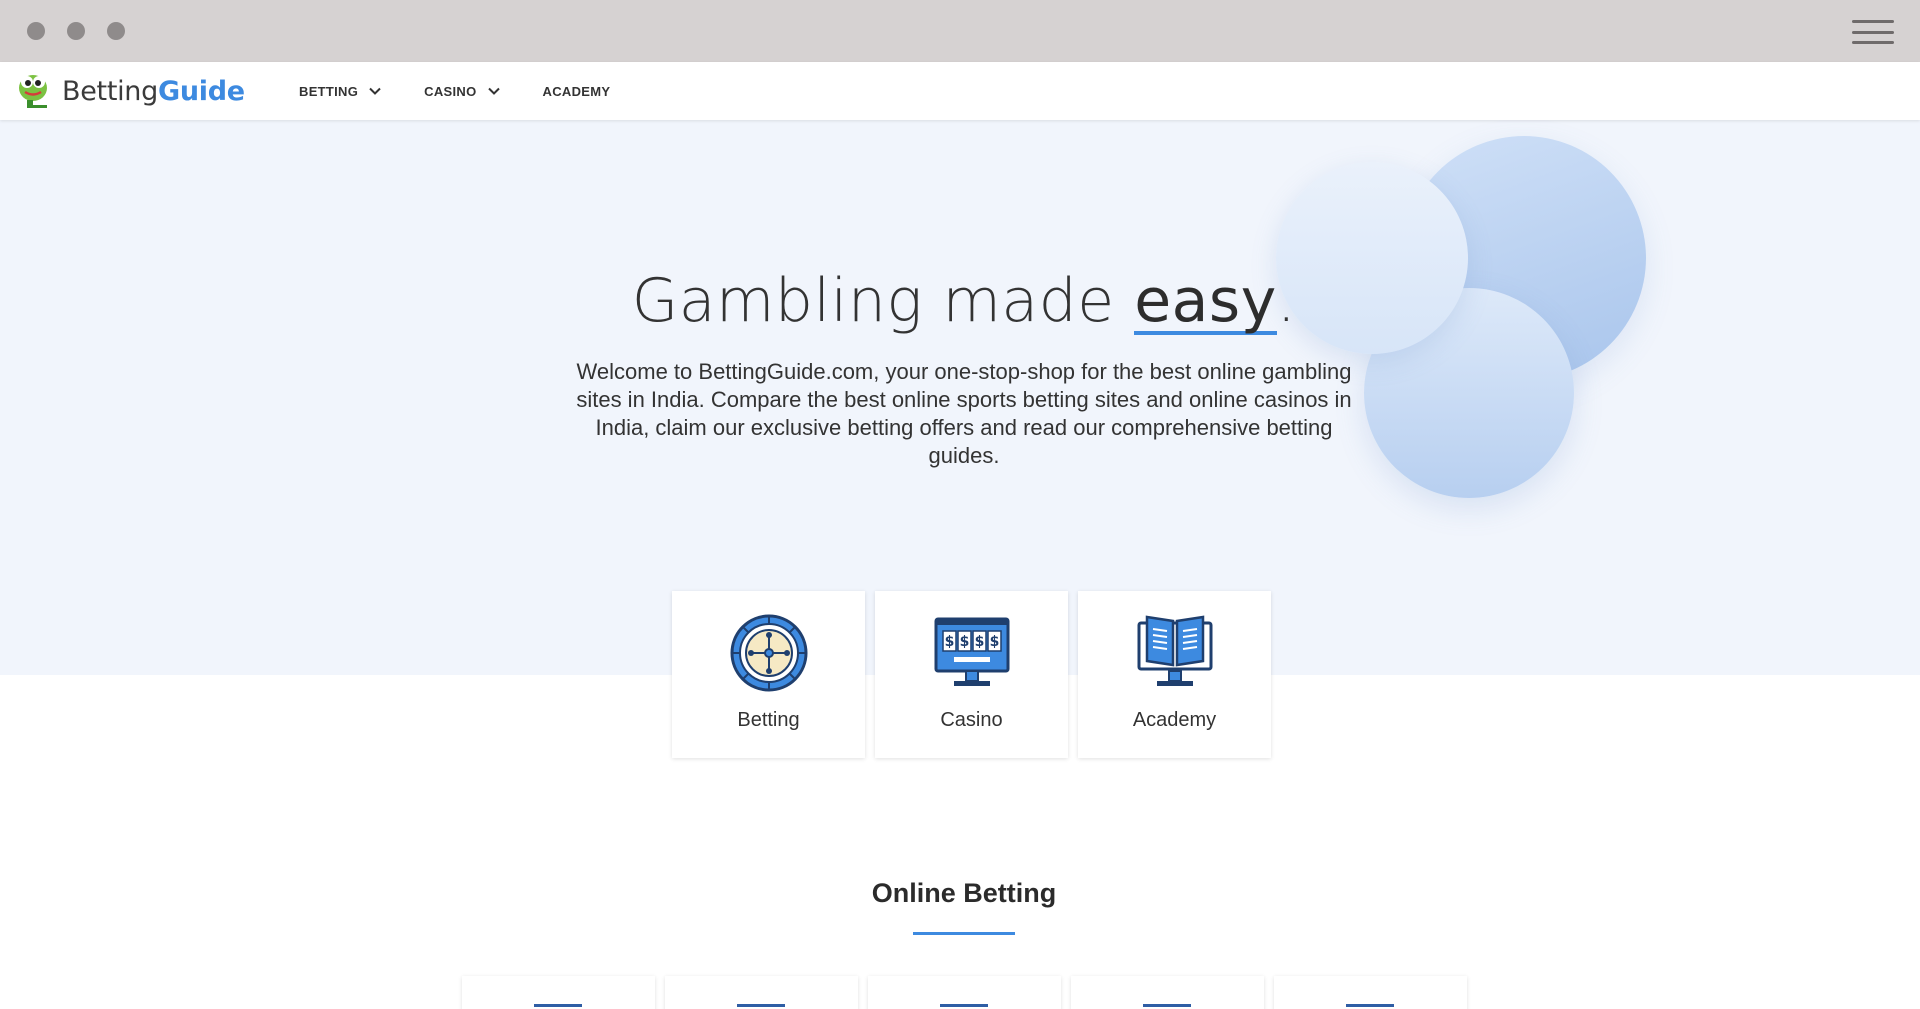  Describe the element at coordinates (883, 301) in the screenshot. I see `hero-title-start: Gambling made` at that location.